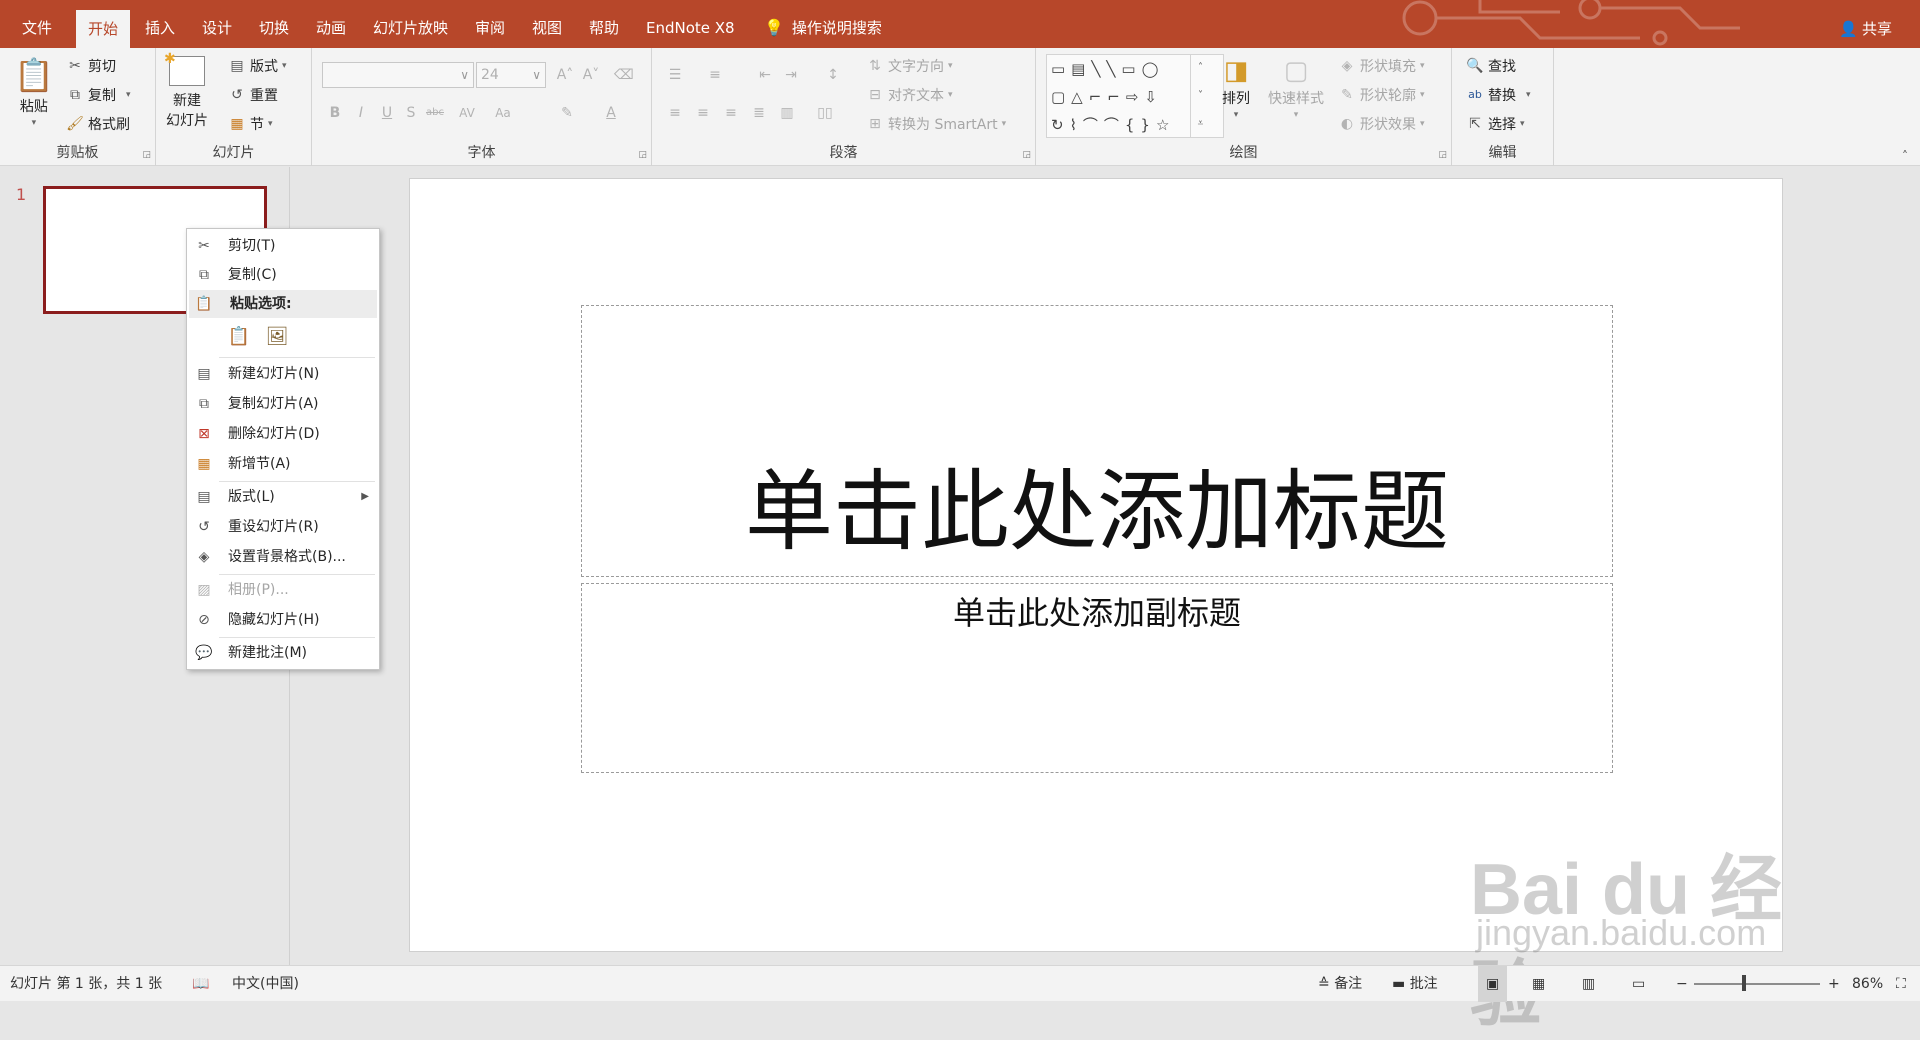 The height and width of the screenshot is (1040, 1920). What do you see at coordinates (1097, 441) in the screenshot?
I see `title-placeholder: 单击此处添加标题` at bounding box center [1097, 441].